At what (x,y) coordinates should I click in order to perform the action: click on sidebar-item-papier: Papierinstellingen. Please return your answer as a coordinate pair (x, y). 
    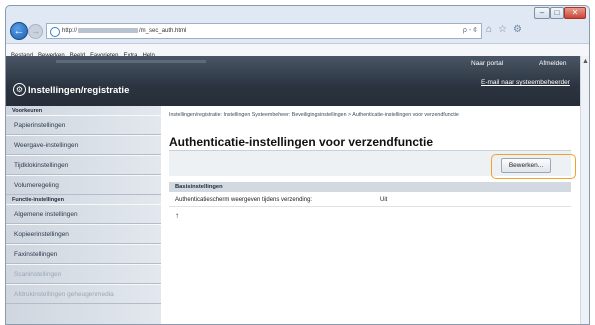
    Looking at the image, I should click on (83, 125).